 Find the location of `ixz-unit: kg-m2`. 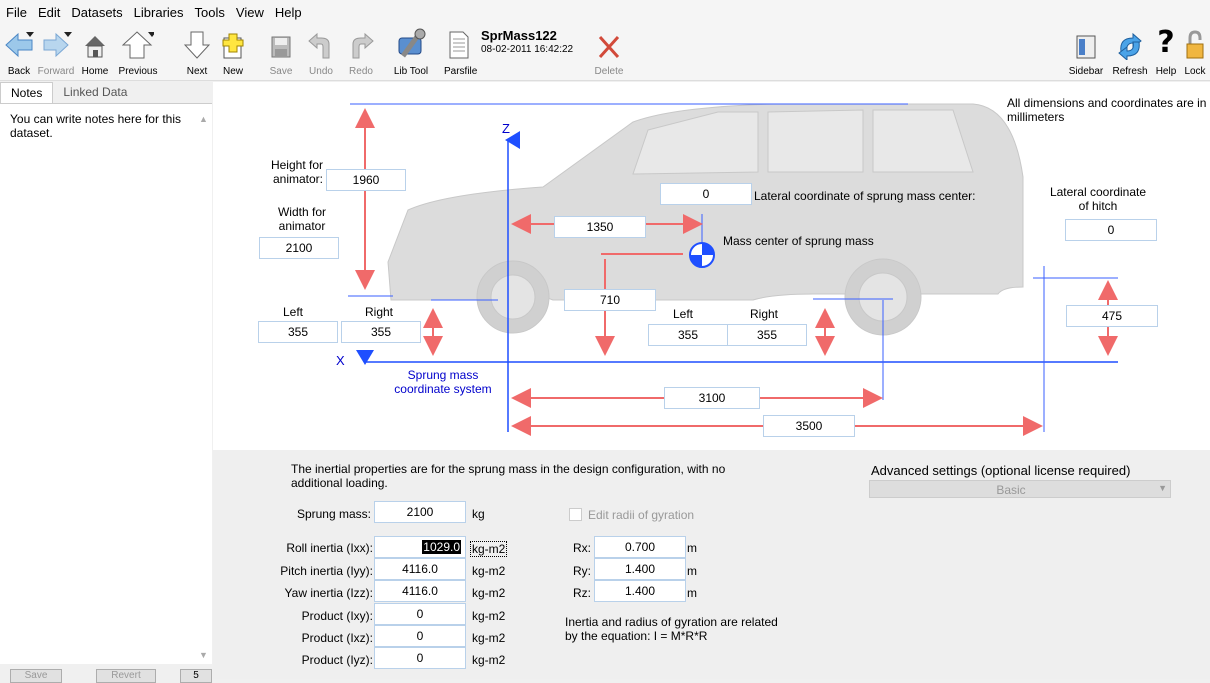

ixz-unit: kg-m2 is located at coordinates (489, 638).